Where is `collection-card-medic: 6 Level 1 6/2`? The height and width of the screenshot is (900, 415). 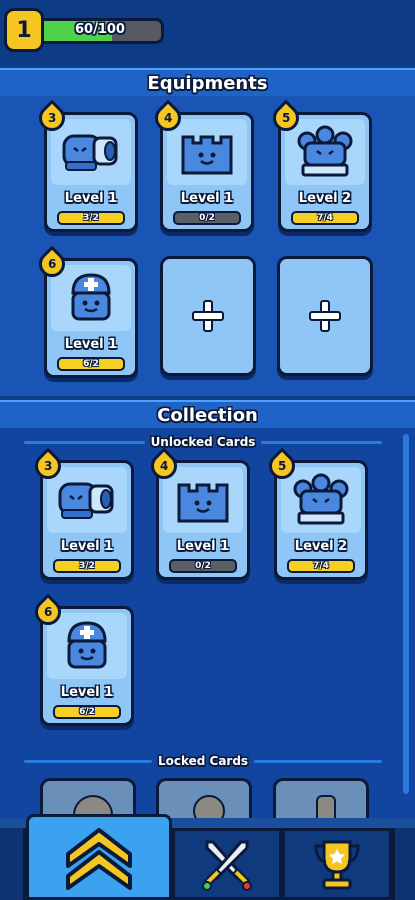 collection-card-medic: 6 Level 1 6/2 is located at coordinates (81, 659).